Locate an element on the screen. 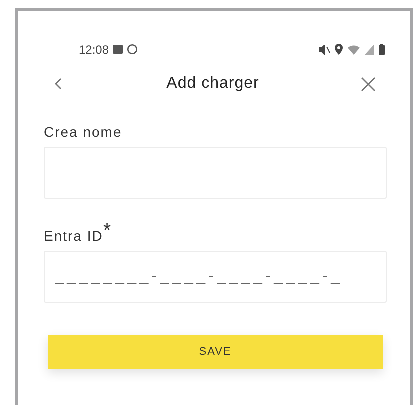  wifi-icon is located at coordinates (354, 49).